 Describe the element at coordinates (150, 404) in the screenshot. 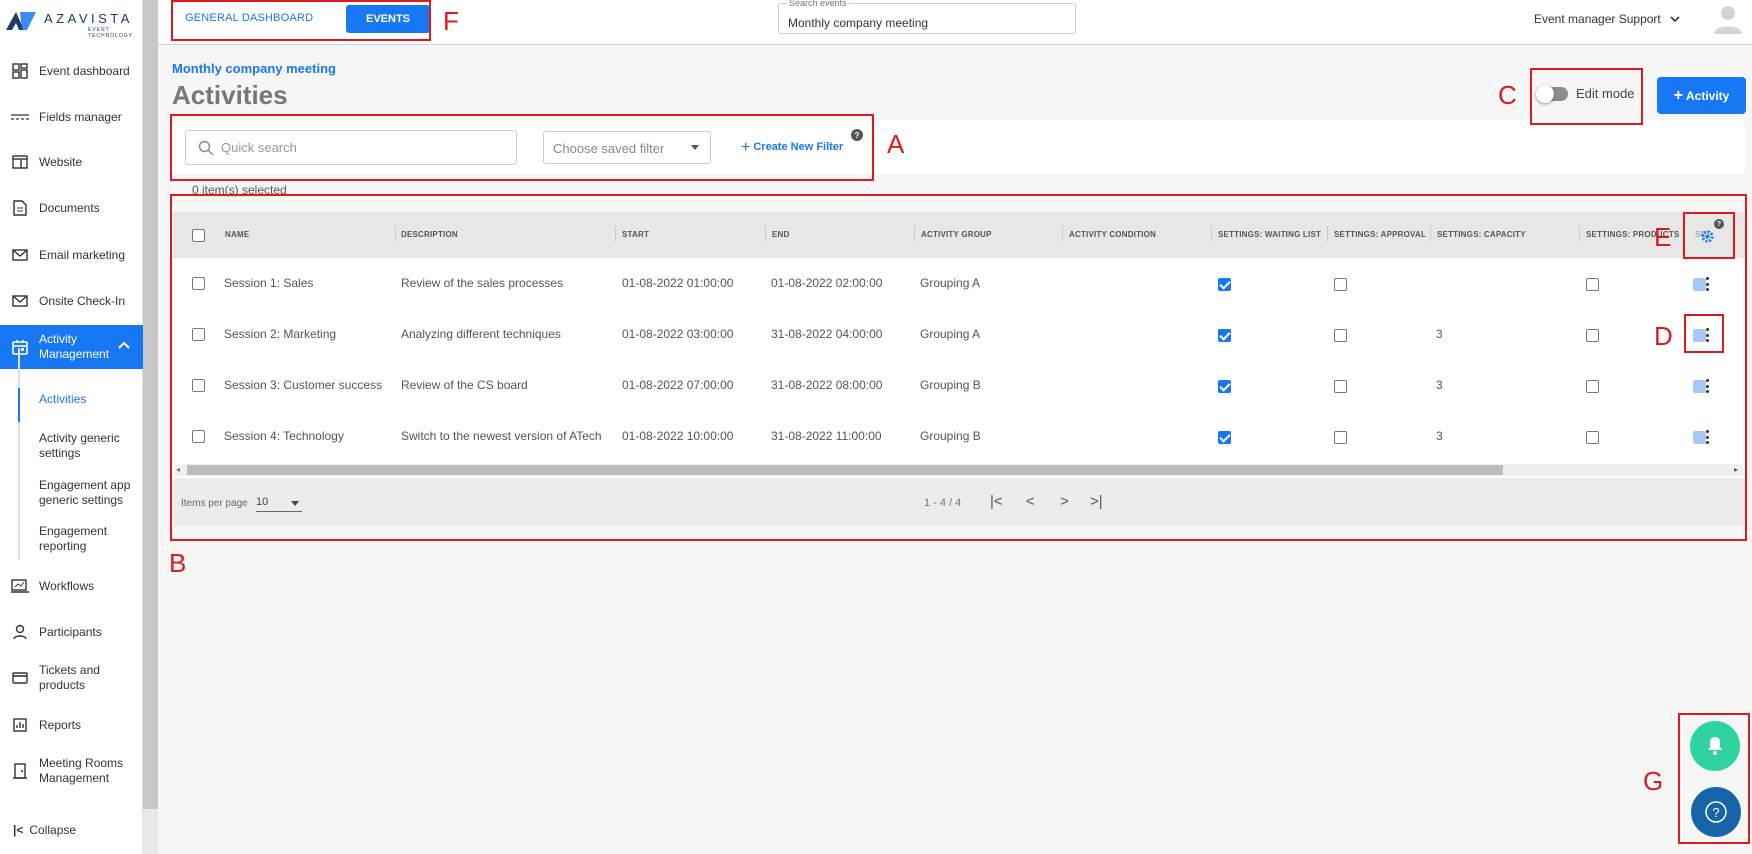

I see `sidebar-scrollbar` at that location.